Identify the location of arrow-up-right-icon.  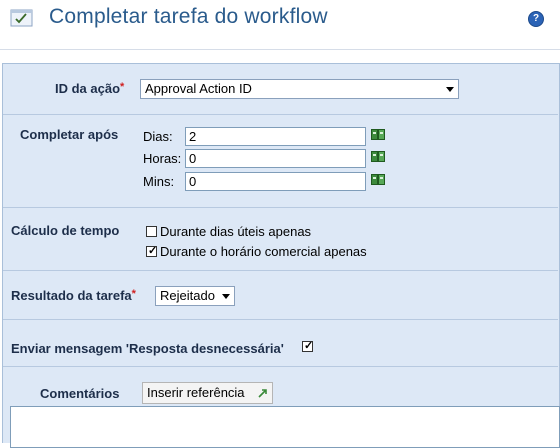
(262, 393).